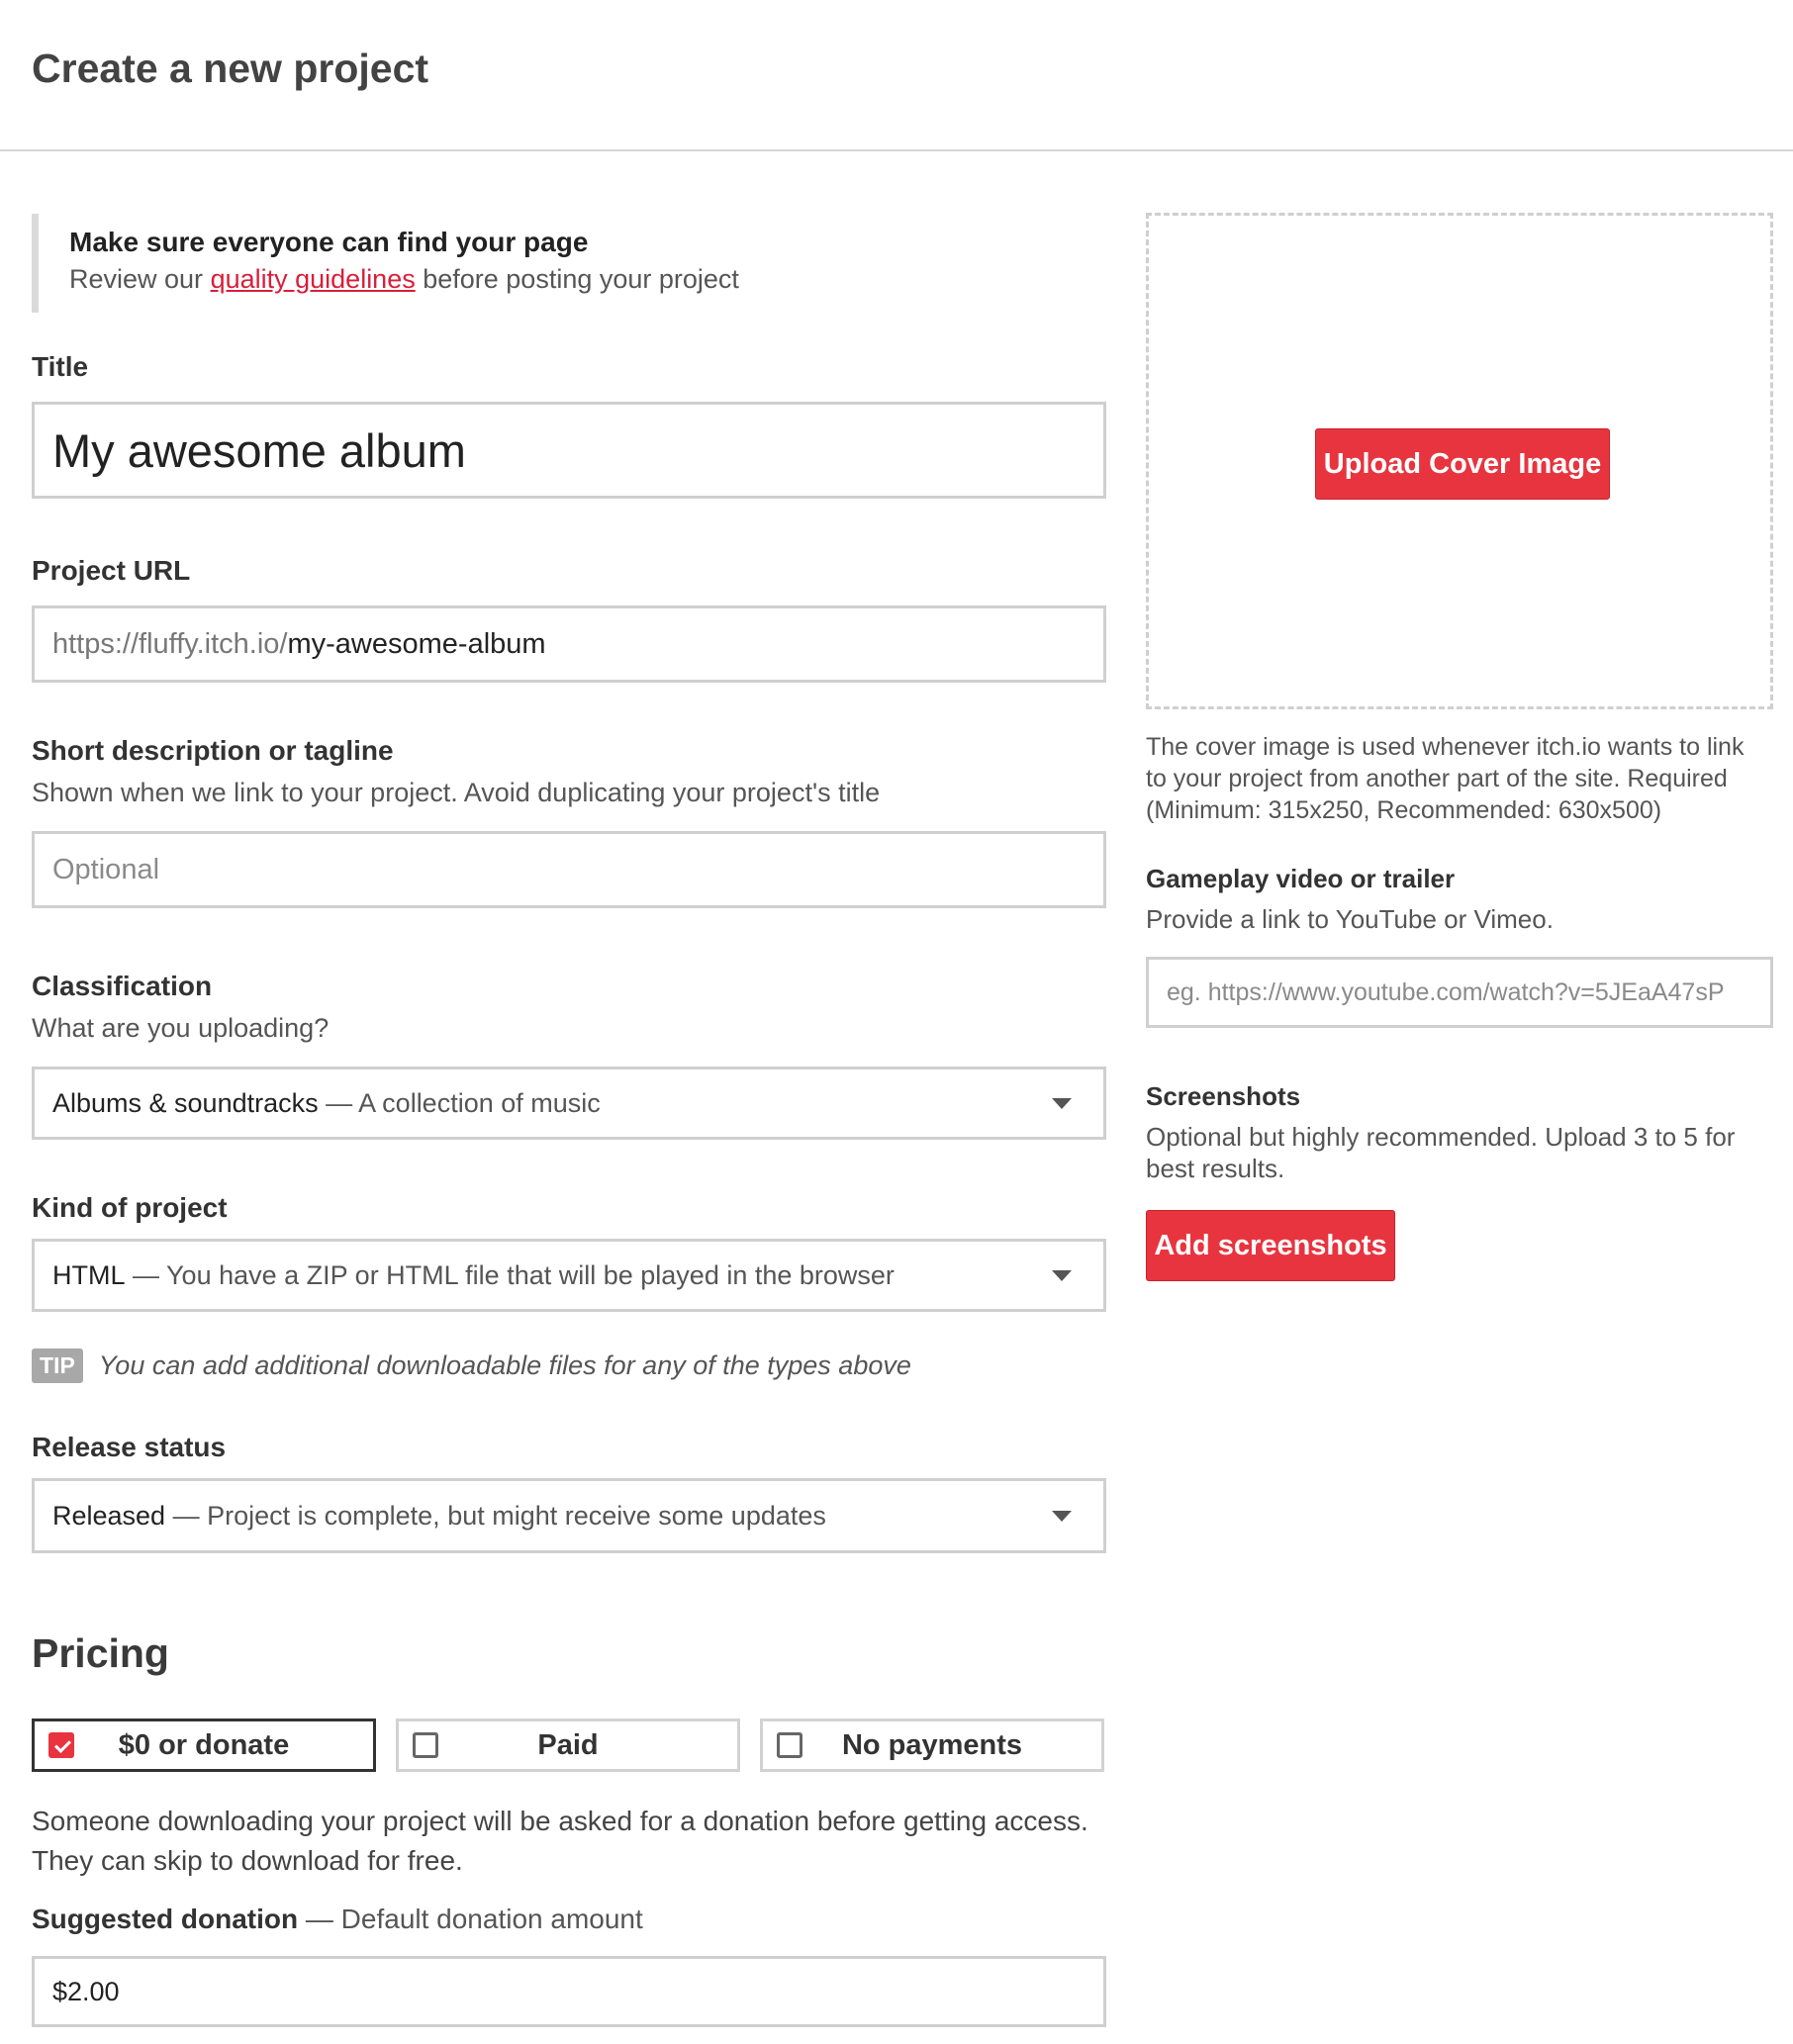 This screenshot has width=1793, height=2044. I want to click on pricing-option-donate: $0 or donate, so click(204, 1745).